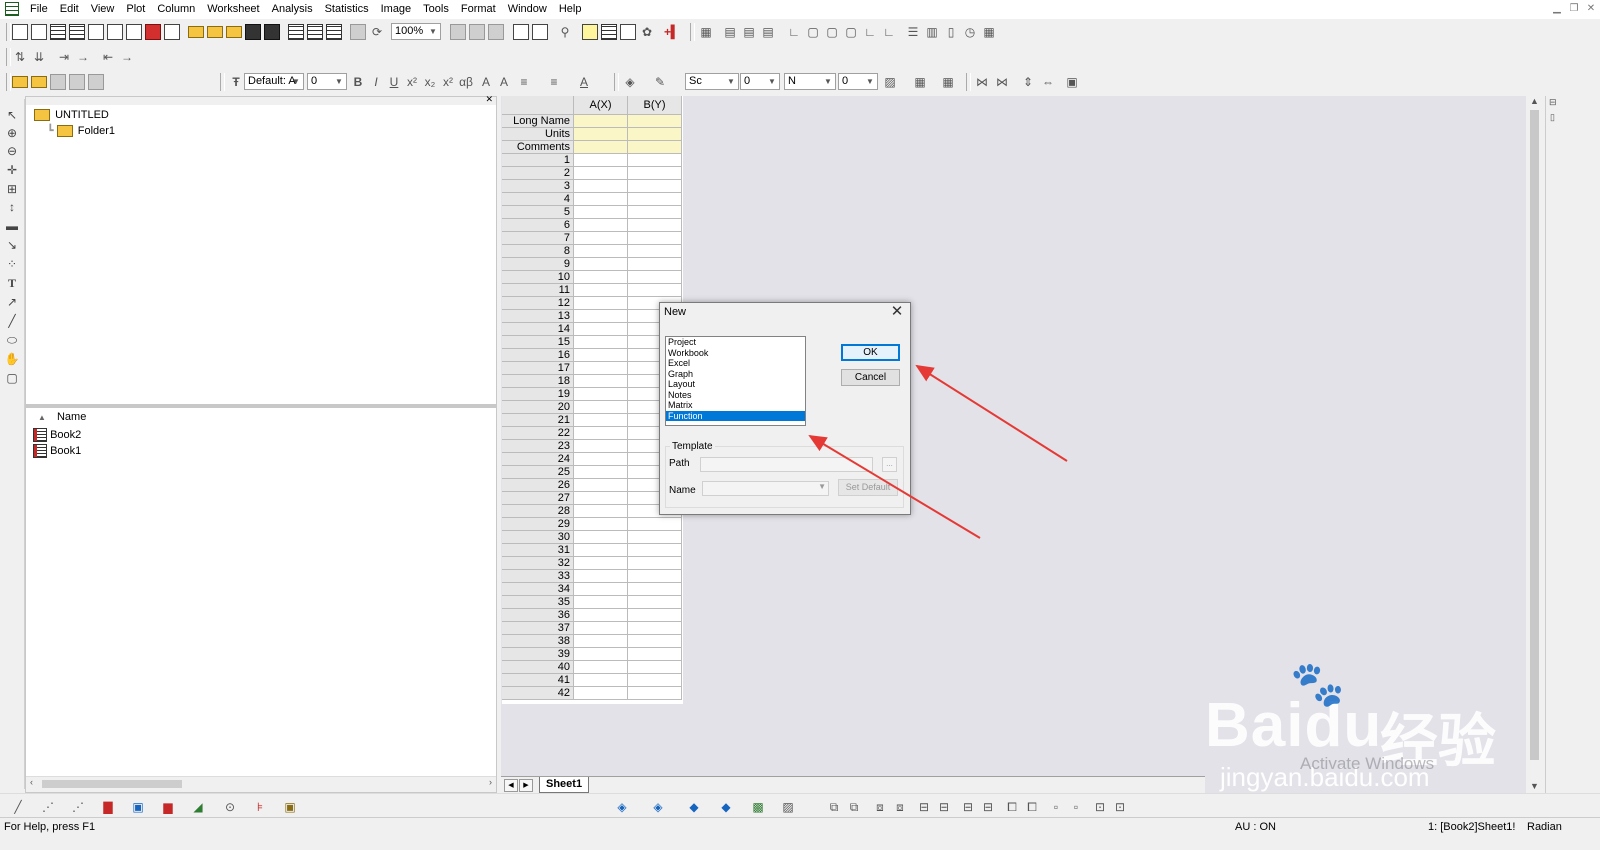 This screenshot has height=850, width=1600. I want to click on close-icon: ✕, so click(489, 99).